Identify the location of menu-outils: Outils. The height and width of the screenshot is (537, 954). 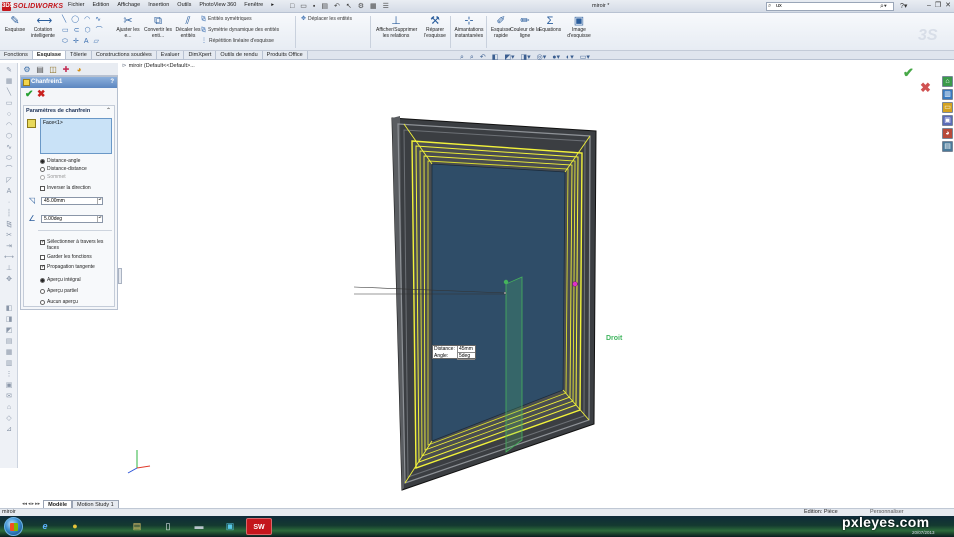
(184, 5).